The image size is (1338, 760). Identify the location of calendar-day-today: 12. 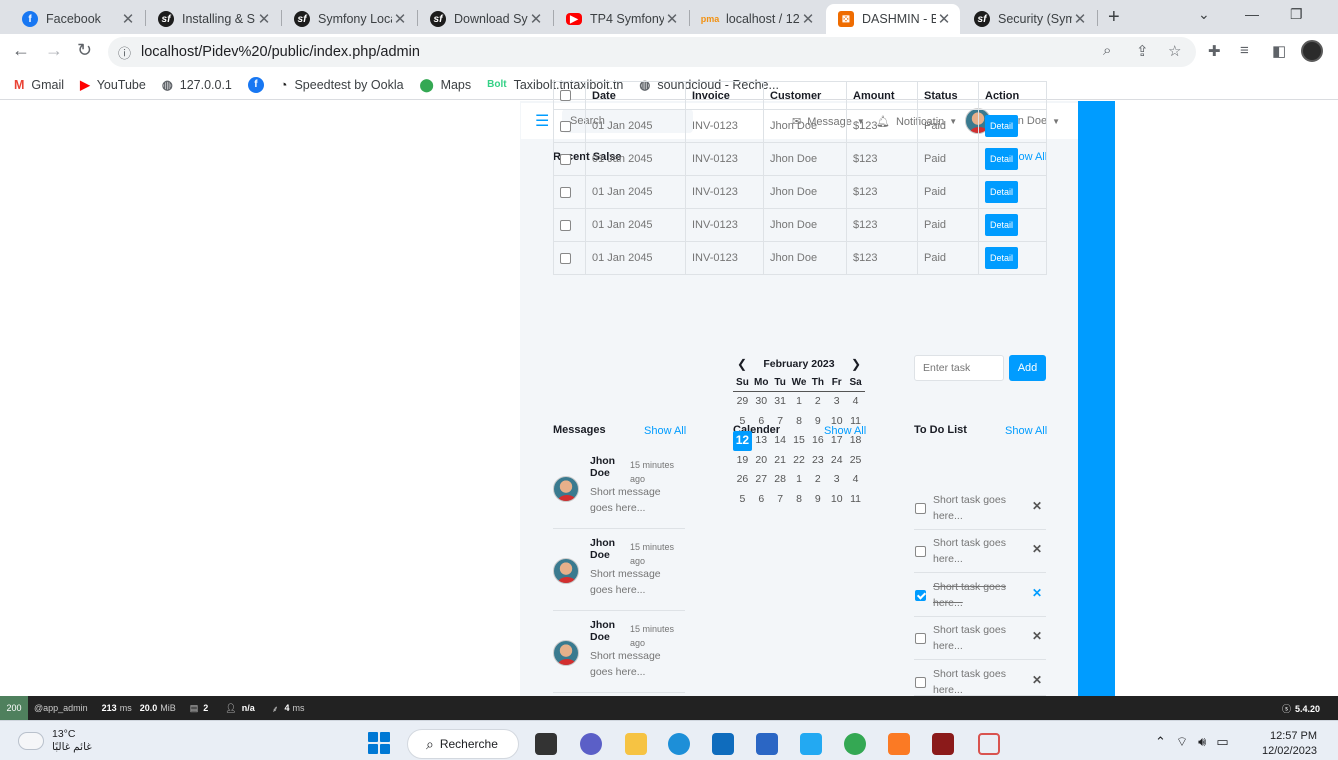
(742, 441).